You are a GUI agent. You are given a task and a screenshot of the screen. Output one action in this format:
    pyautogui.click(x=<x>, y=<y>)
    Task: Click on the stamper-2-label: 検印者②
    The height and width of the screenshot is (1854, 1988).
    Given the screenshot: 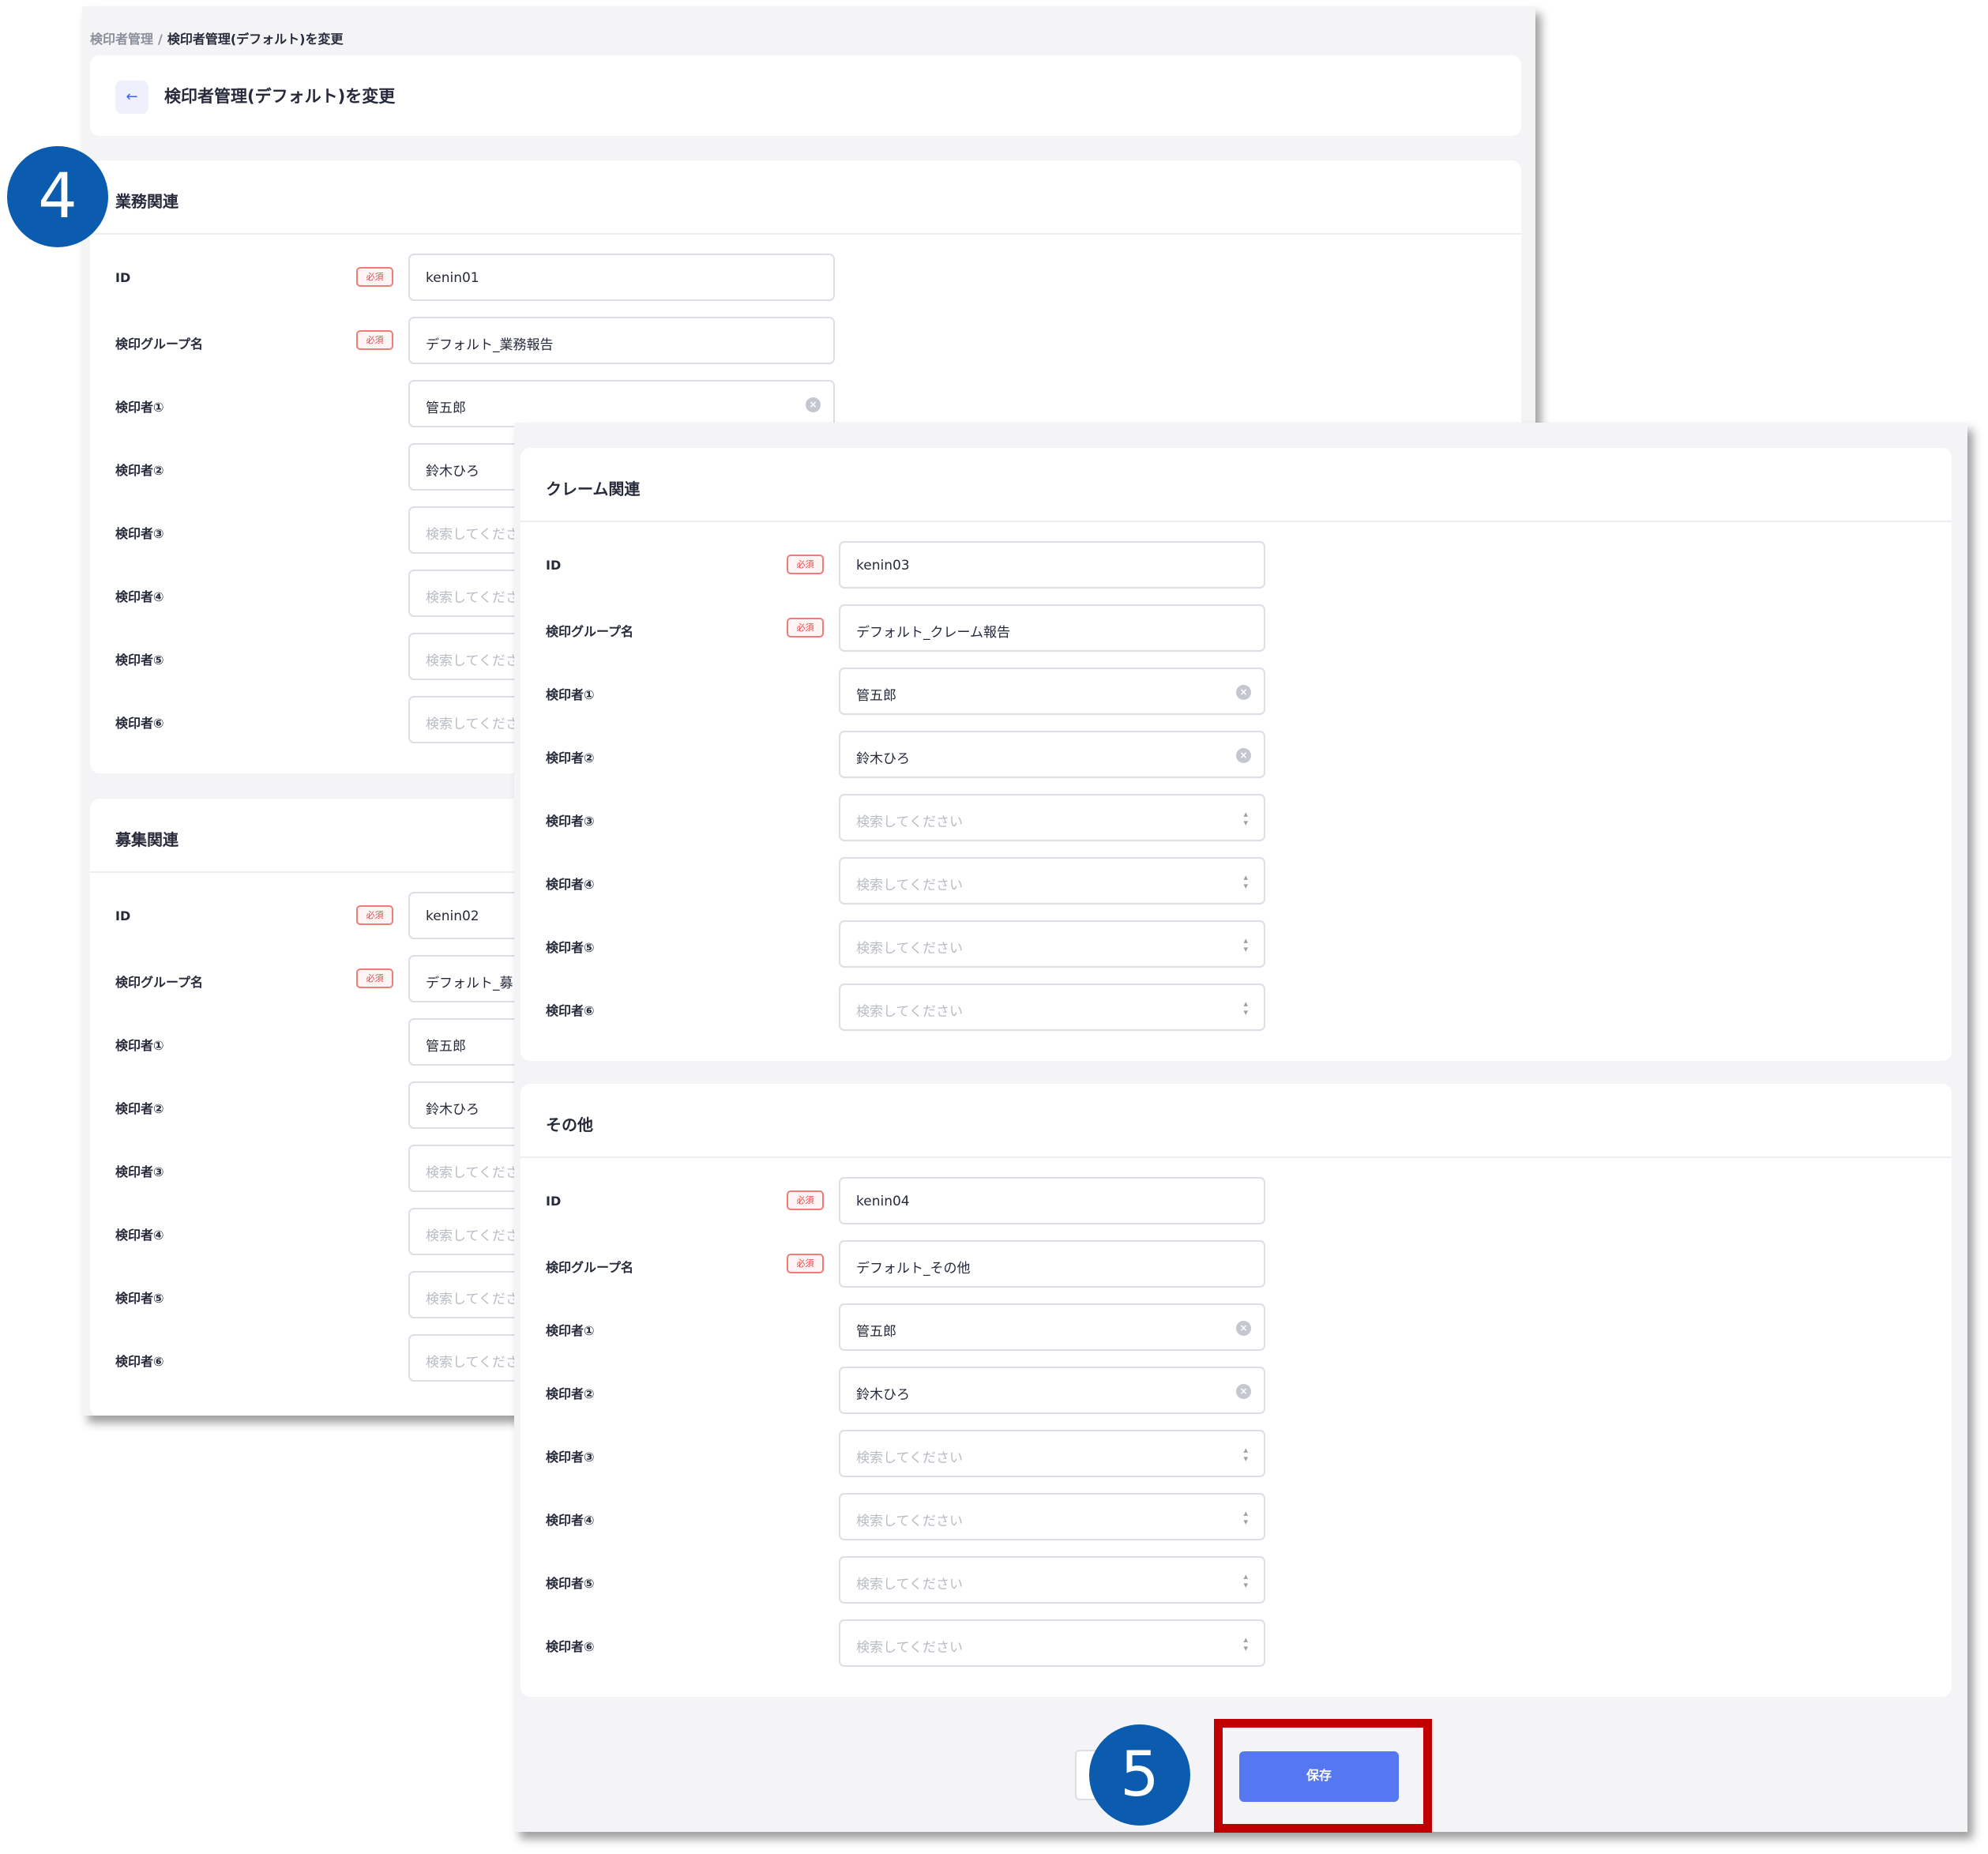 What is the action you would take?
    pyautogui.click(x=570, y=1394)
    